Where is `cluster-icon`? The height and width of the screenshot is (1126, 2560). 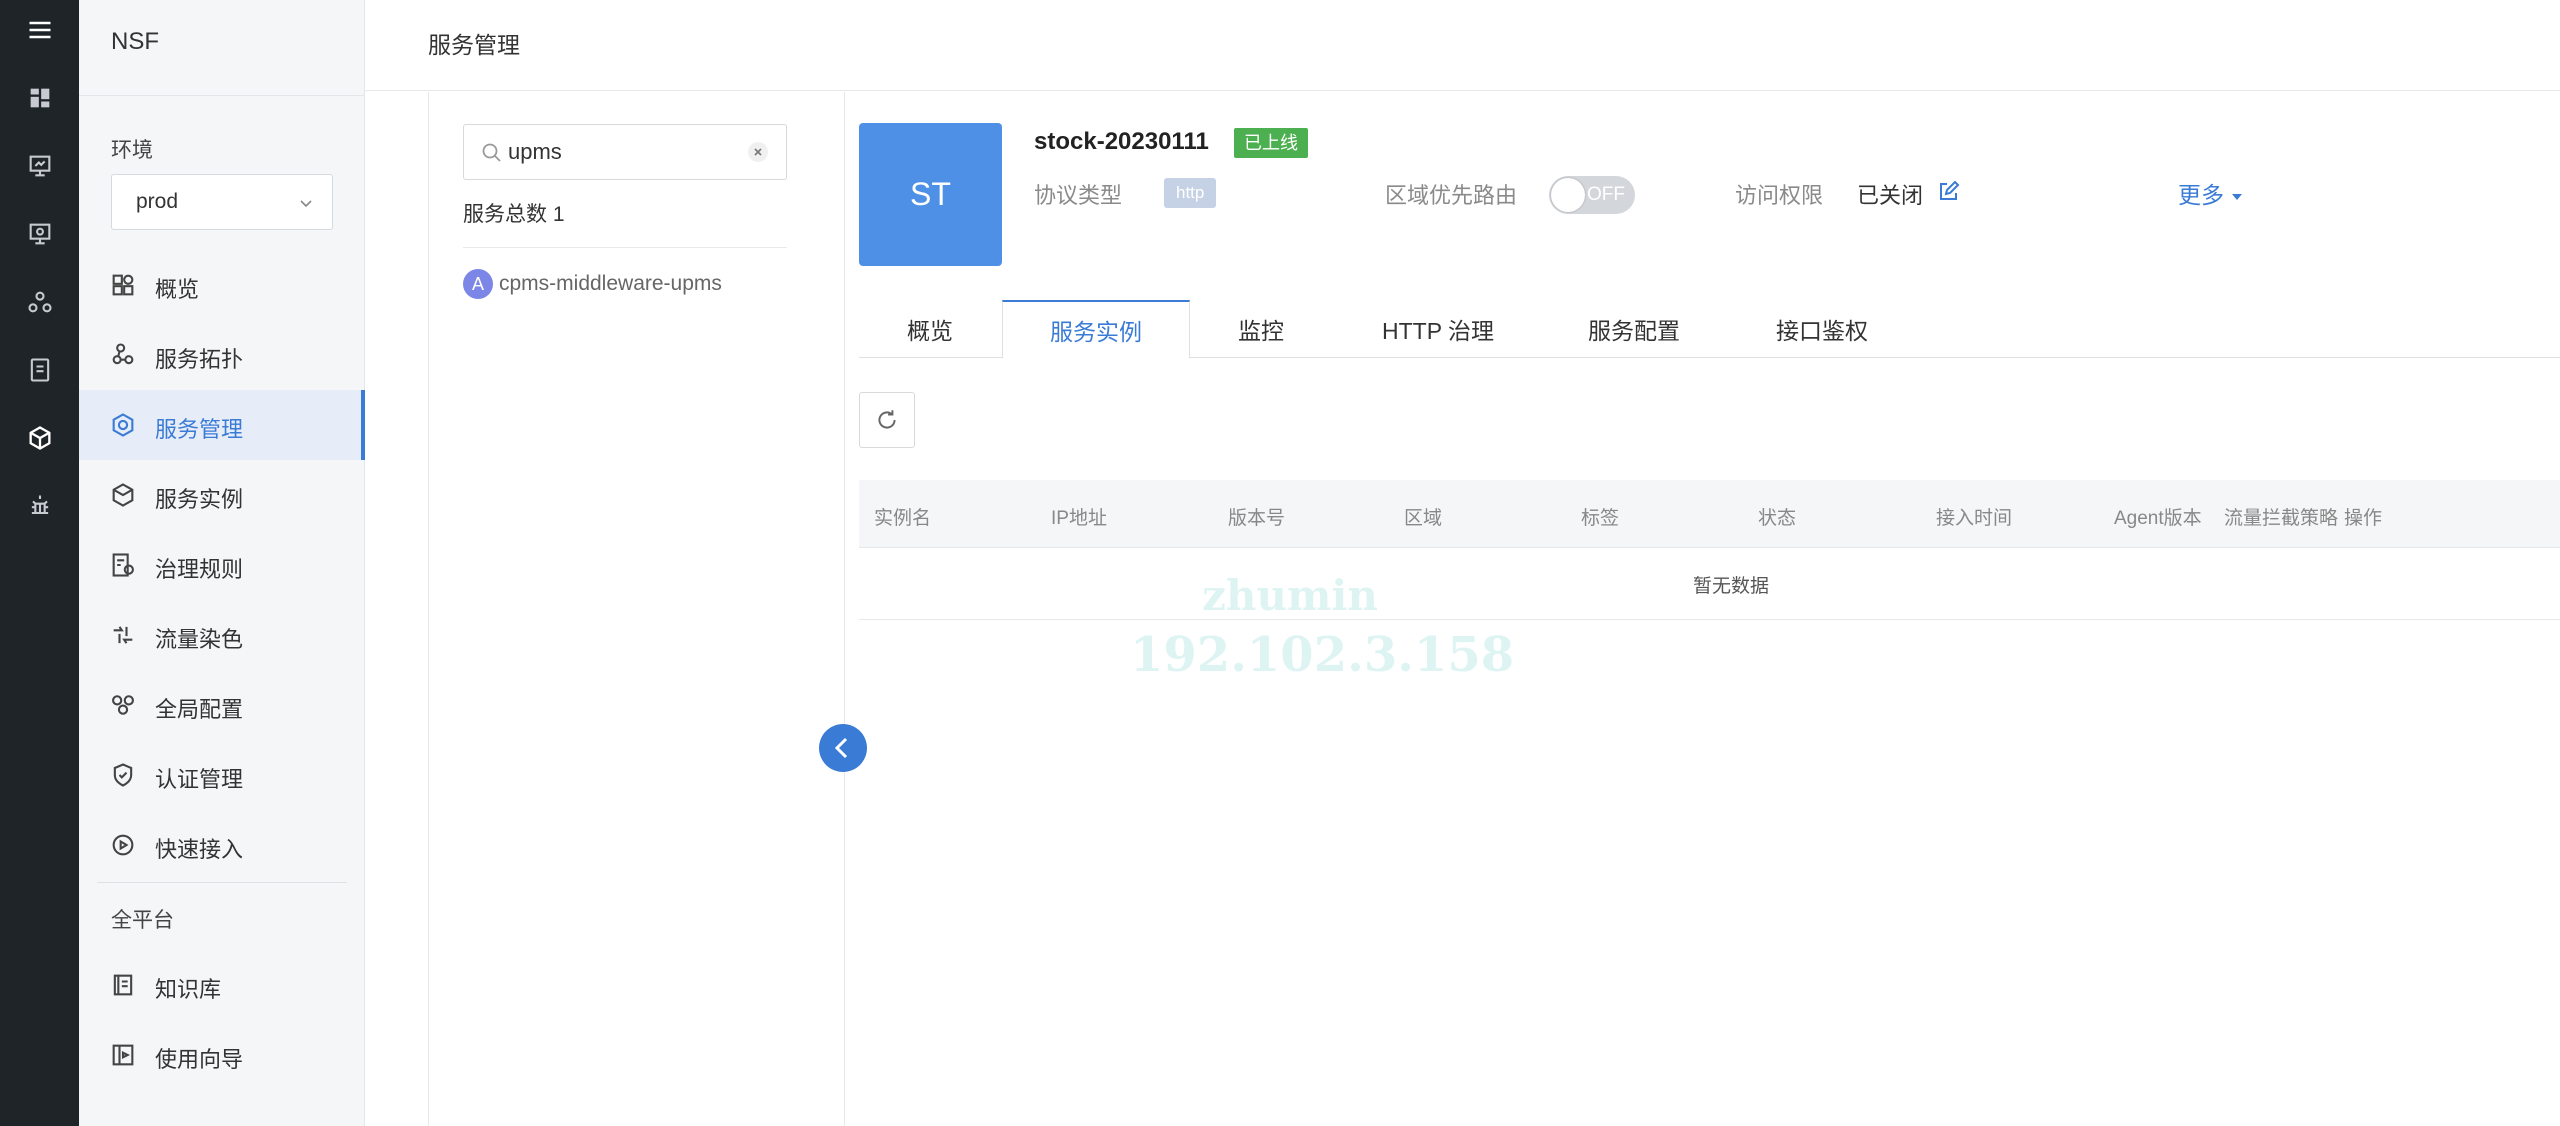
cluster-icon is located at coordinates (39, 302).